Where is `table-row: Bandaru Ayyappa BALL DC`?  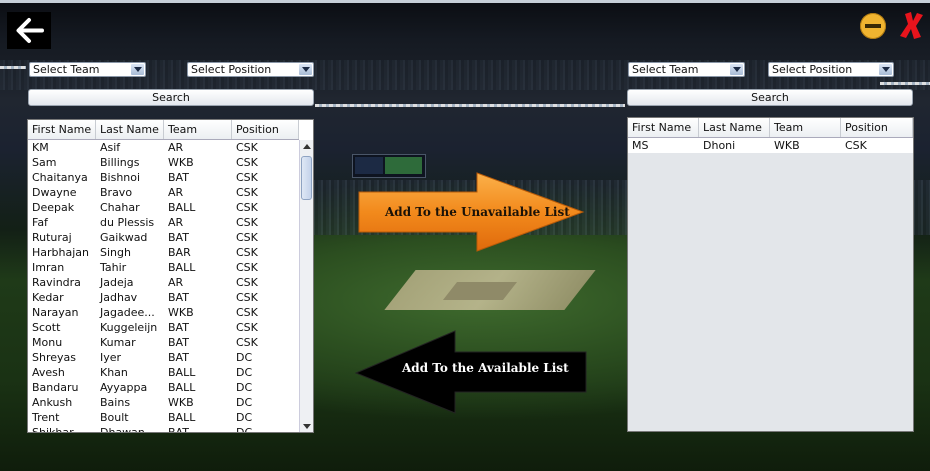
table-row: Bandaru Ayyappa BALL DC is located at coordinates (163, 387).